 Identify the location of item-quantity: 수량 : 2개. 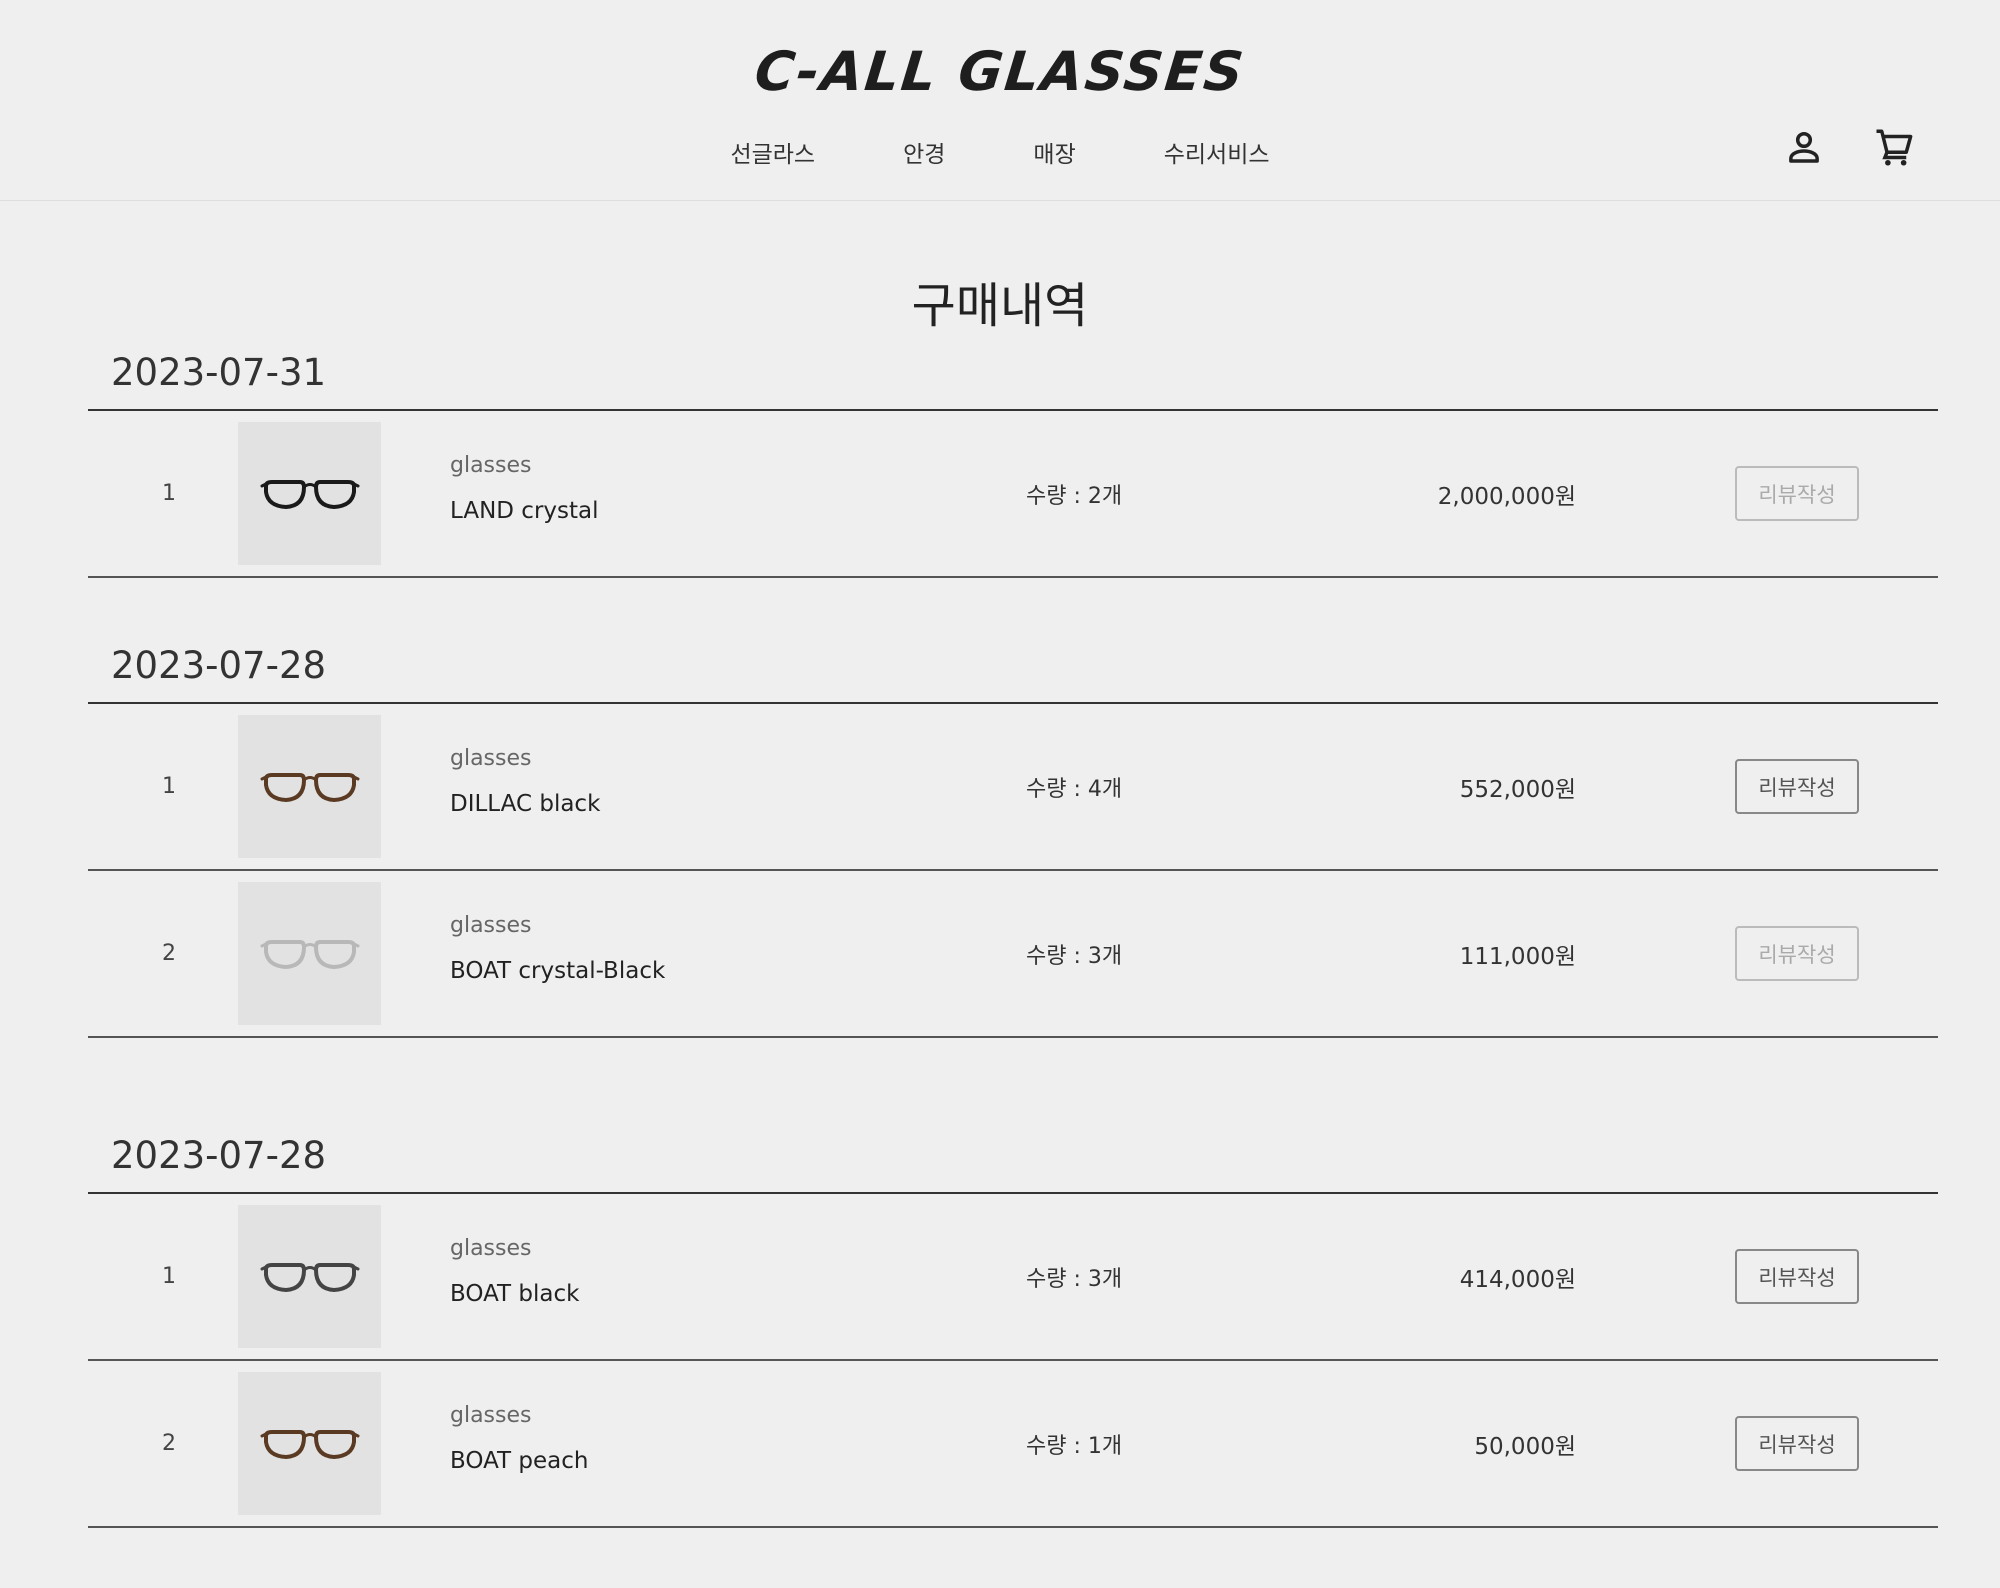
(1074, 496).